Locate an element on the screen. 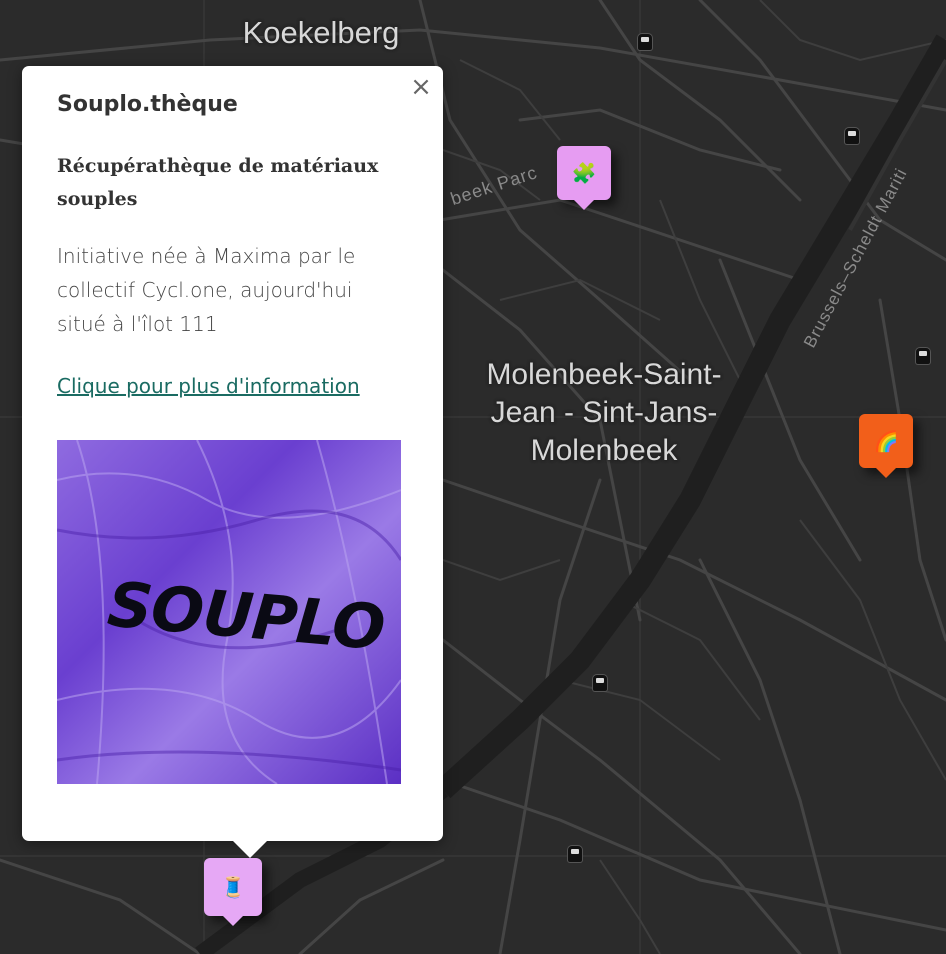 Image resolution: width=946 pixels, height=954 pixels. place-label-molenbeek-line1: Molenbeek-Saint- is located at coordinates (604, 374).